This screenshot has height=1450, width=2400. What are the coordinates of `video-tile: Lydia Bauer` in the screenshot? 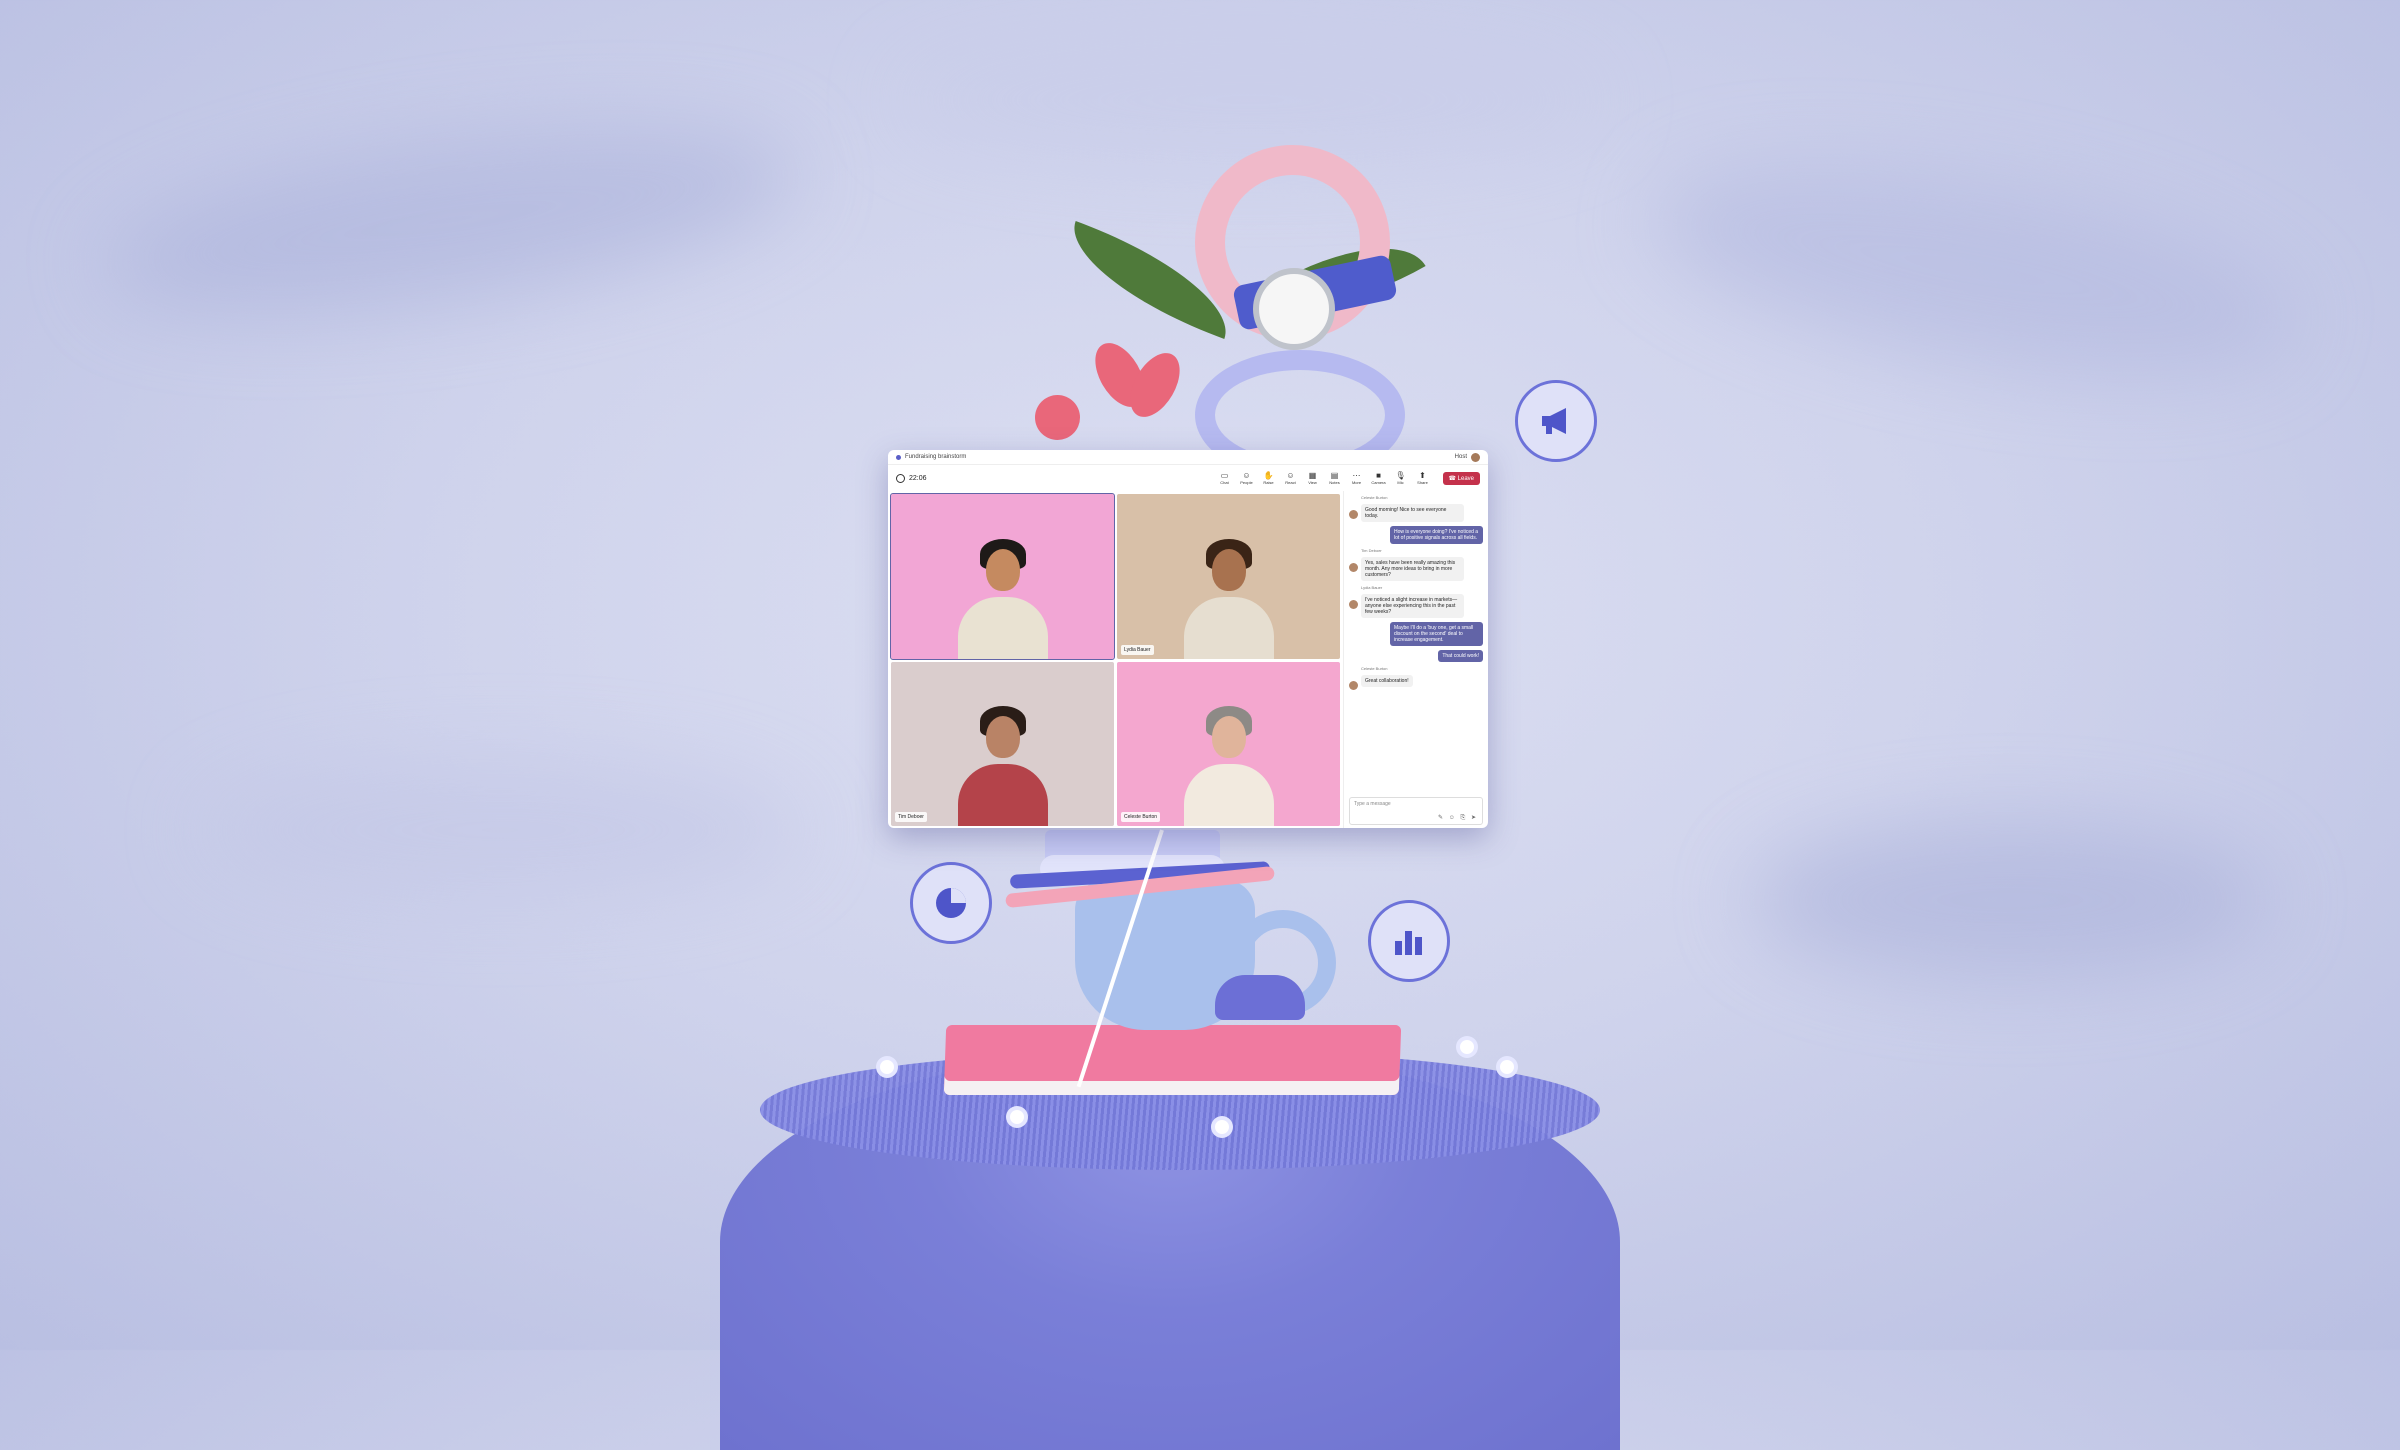 It's located at (1228, 576).